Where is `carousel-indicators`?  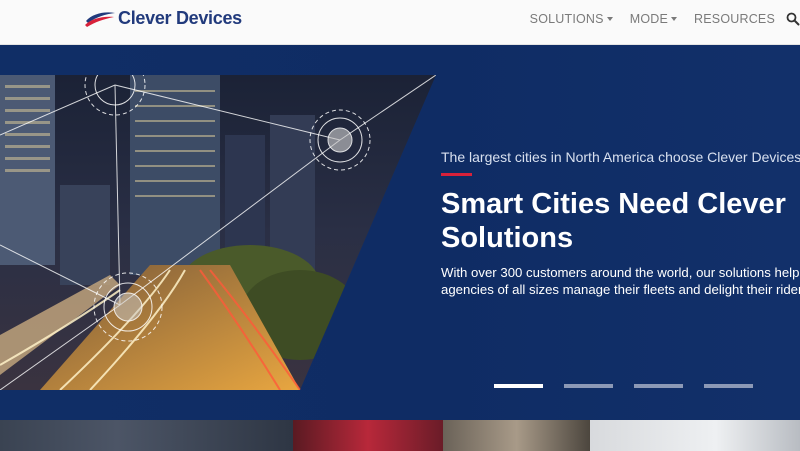
carousel-indicators is located at coordinates (634, 386).